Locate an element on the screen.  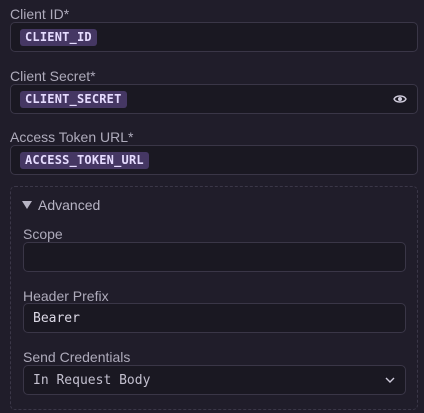
client-id-field: CLIENT_ID is located at coordinates (214, 37).